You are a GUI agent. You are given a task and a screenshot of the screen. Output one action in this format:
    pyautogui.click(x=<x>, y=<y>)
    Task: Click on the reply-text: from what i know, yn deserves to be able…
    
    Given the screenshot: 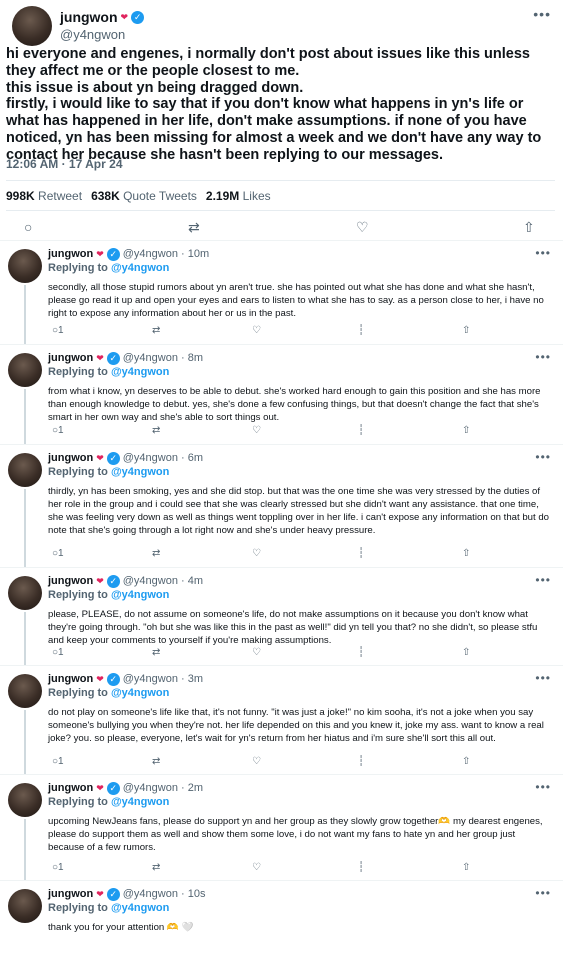 What is the action you would take?
    pyautogui.click(x=294, y=404)
    